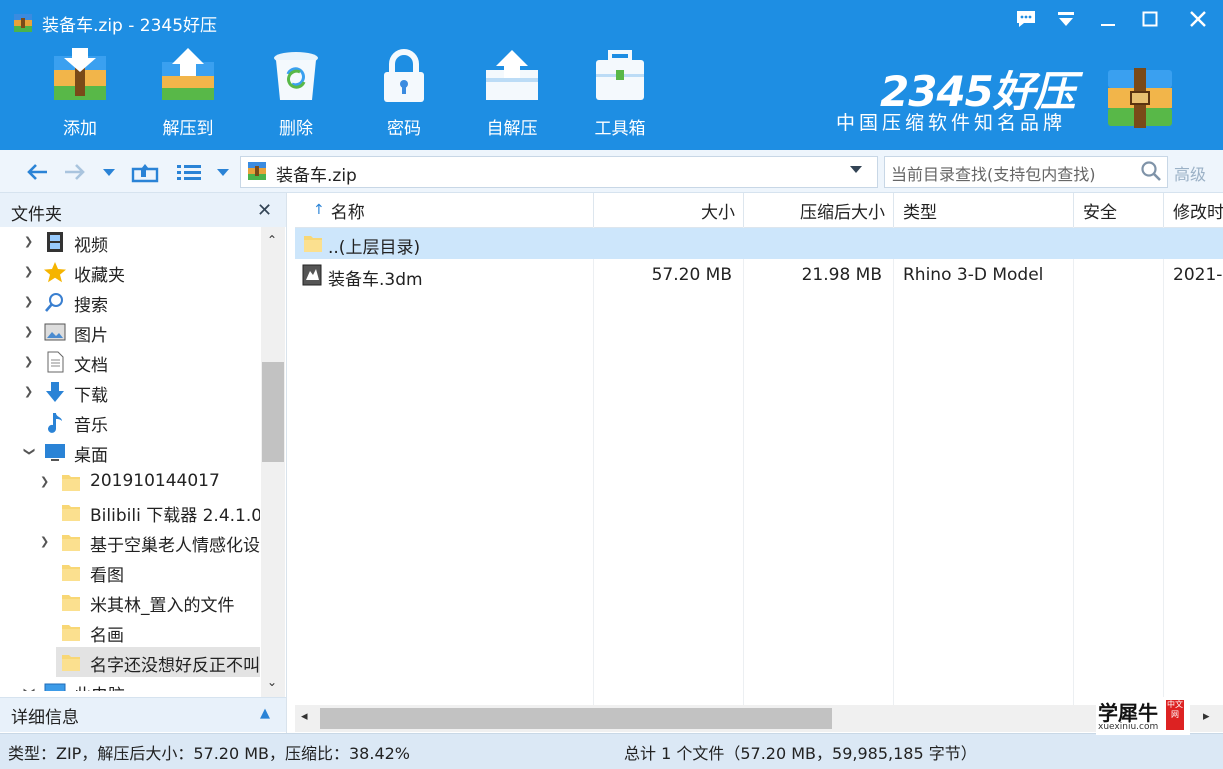  What do you see at coordinates (130, 572) in the screenshot?
I see `sidebar-item: 看图` at bounding box center [130, 572].